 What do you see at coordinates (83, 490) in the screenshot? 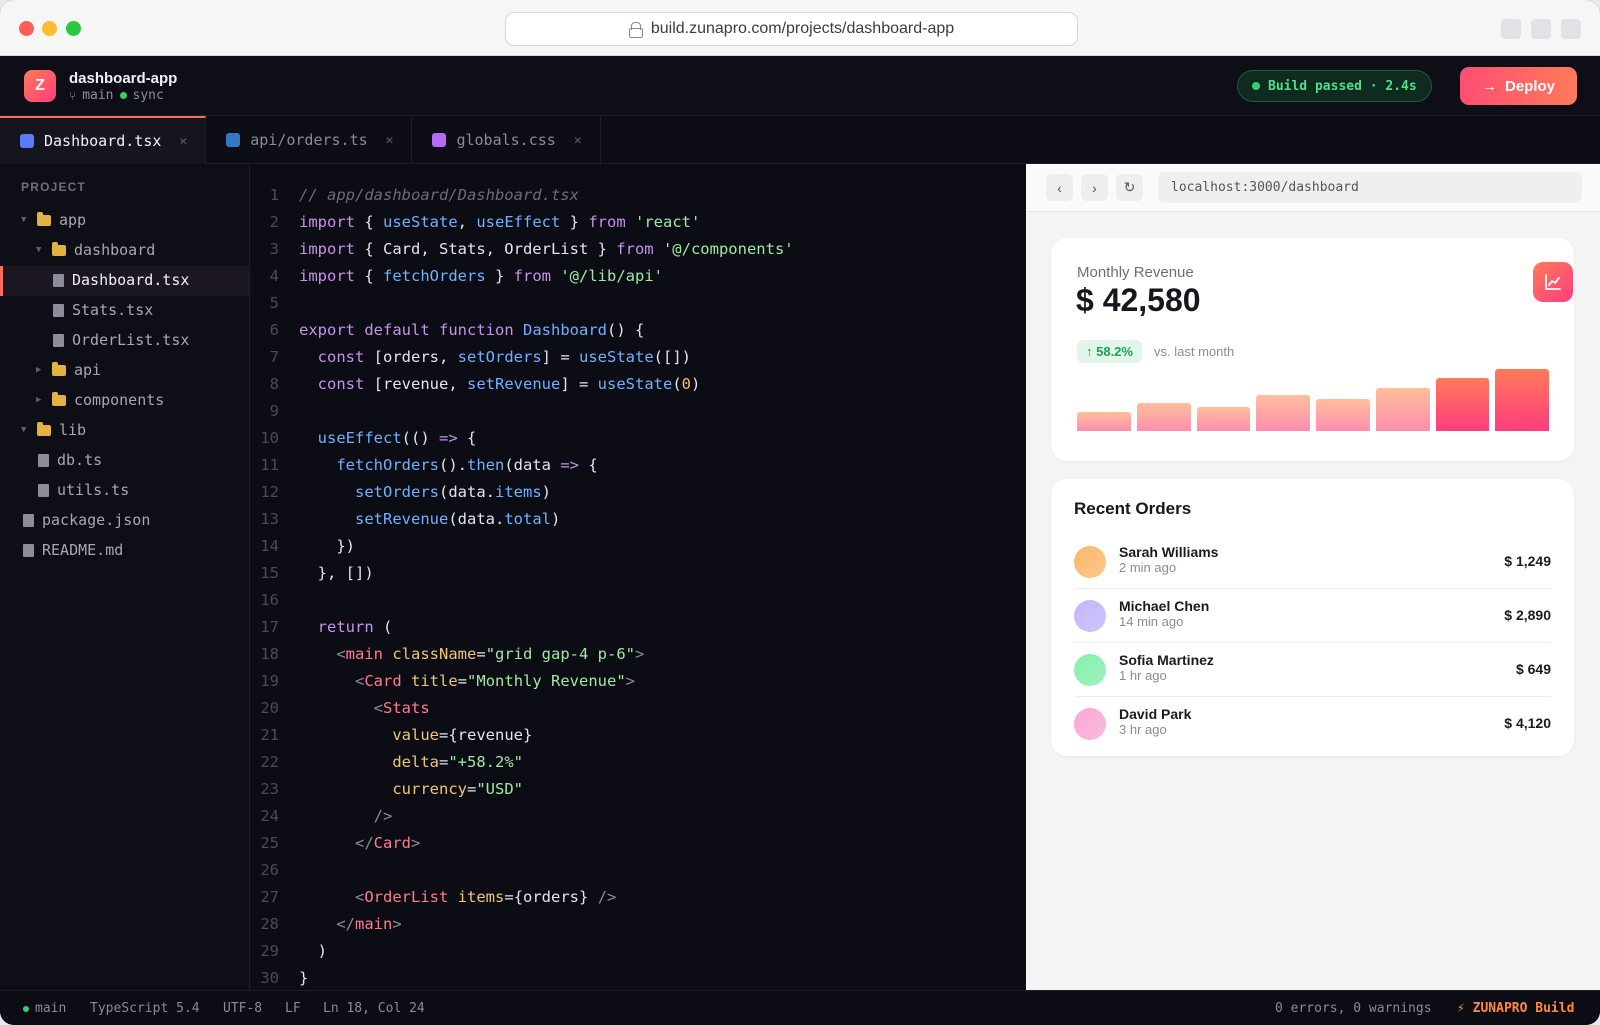
I see `tree-file-utils-ts: utils.ts` at bounding box center [83, 490].